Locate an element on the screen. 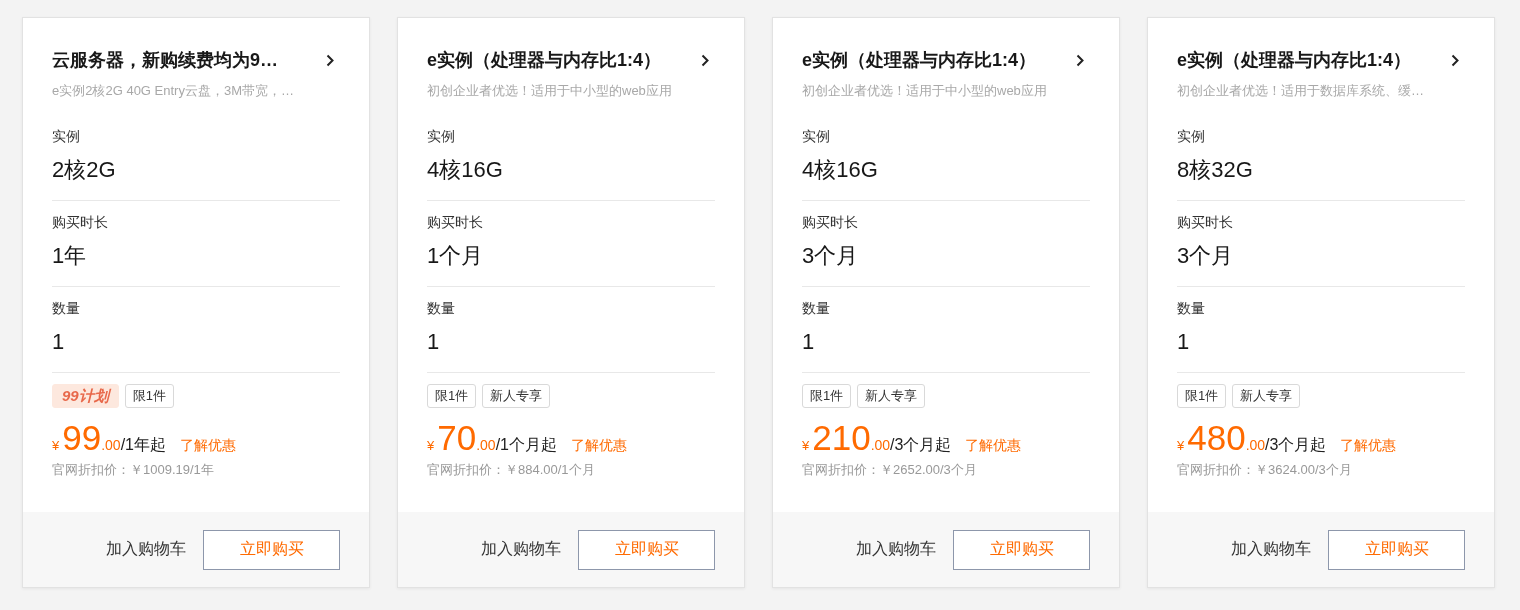 Image resolution: width=1520 pixels, height=610 pixels. price-unit: /1个月起 is located at coordinates (526, 445).